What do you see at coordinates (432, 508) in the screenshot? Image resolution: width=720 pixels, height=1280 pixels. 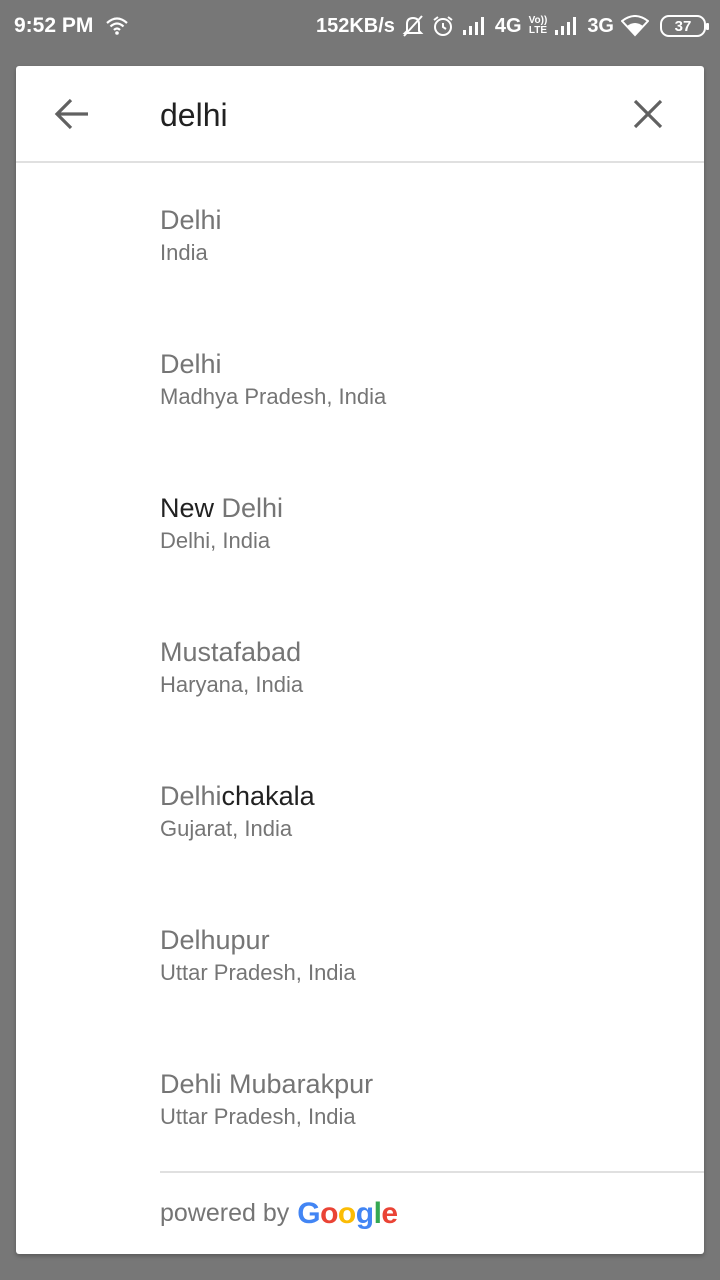 I see `result-title: New Delhi` at bounding box center [432, 508].